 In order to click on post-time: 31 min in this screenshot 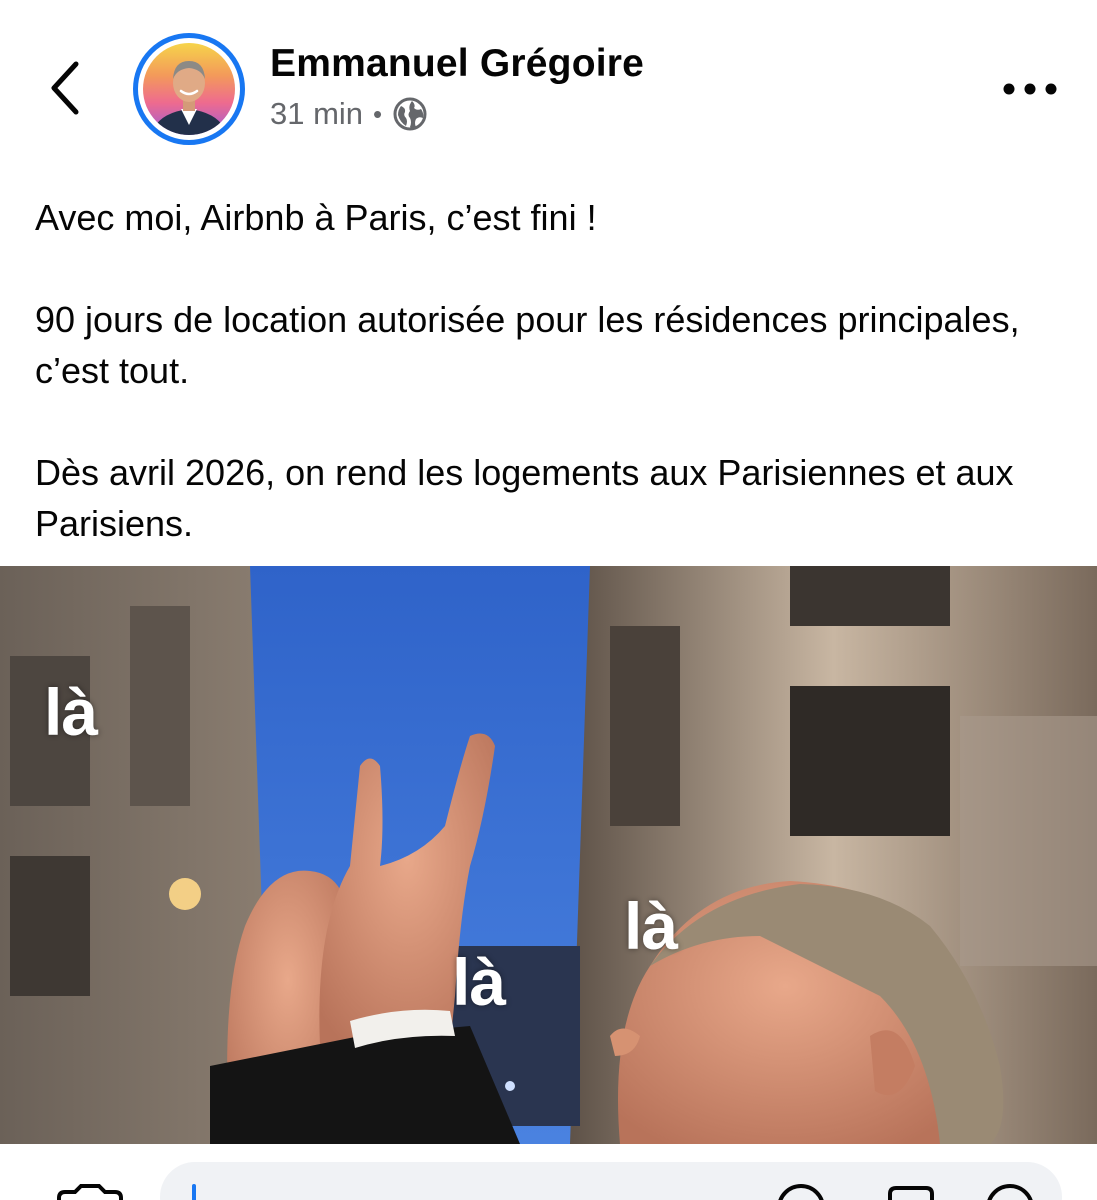, I will do `click(316, 114)`.